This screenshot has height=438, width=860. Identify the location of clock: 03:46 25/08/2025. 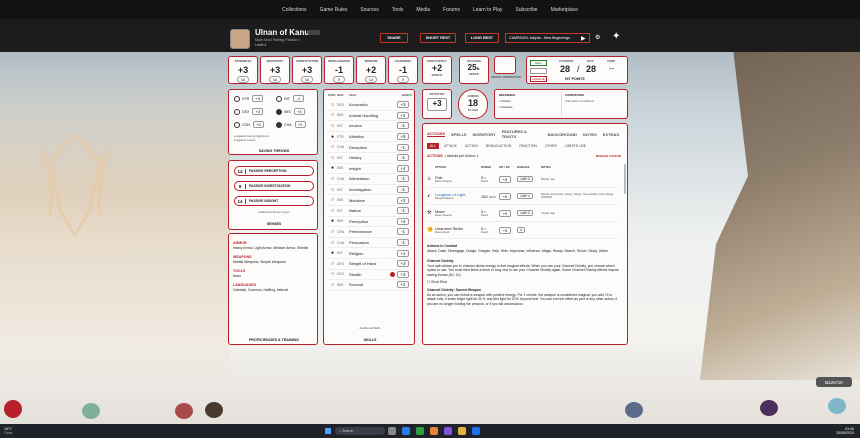
(848, 431).